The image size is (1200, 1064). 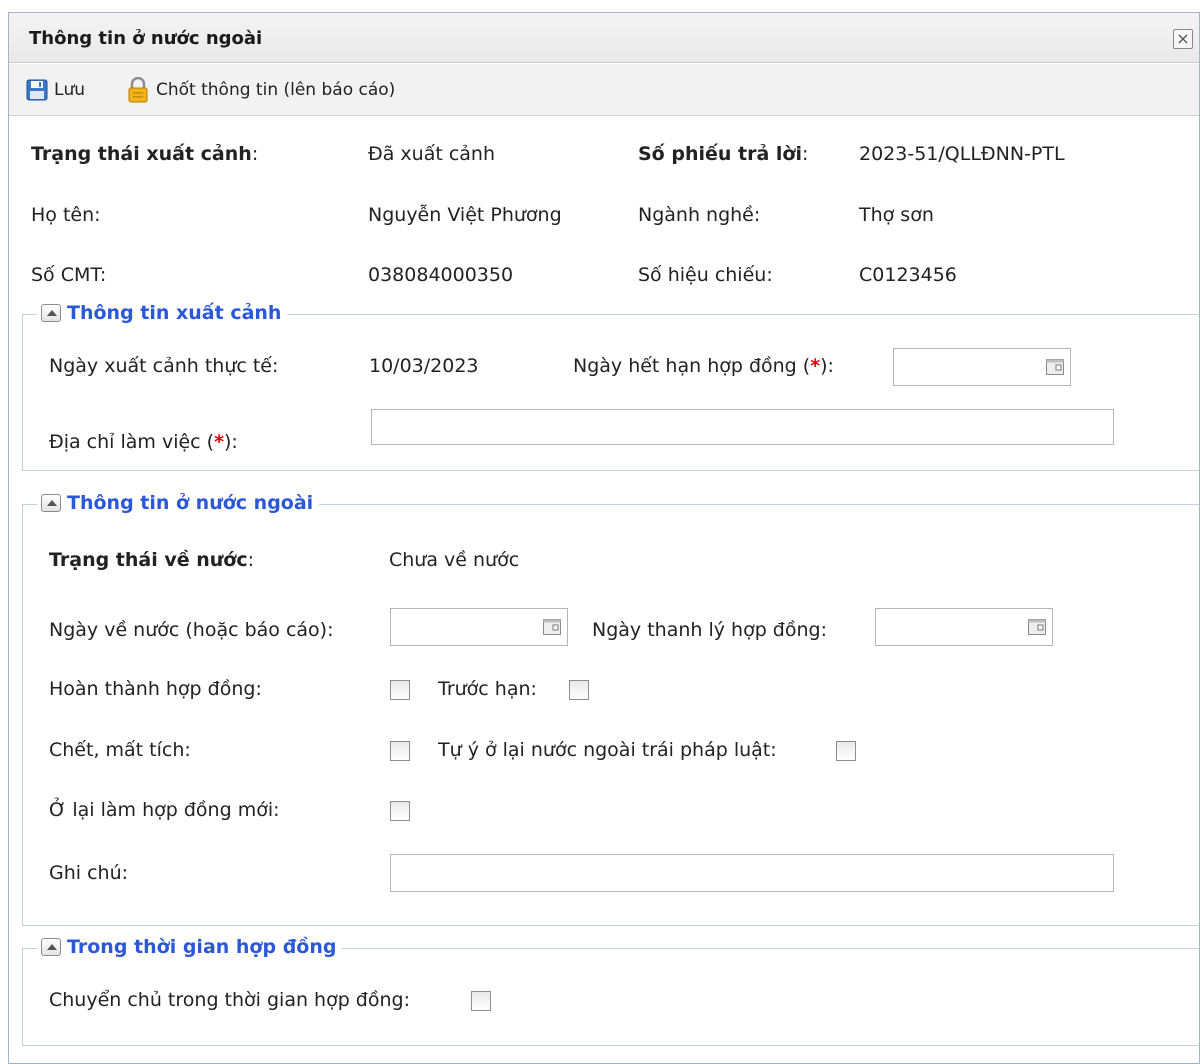 I want to click on exit-info-legend: Thông tin xuất cảnh, so click(x=162, y=313).